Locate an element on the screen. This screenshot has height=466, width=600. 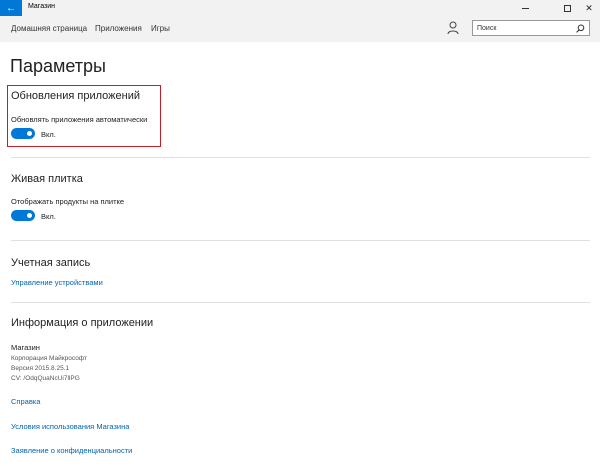
nav-apps: Приложения is located at coordinates (118, 28).